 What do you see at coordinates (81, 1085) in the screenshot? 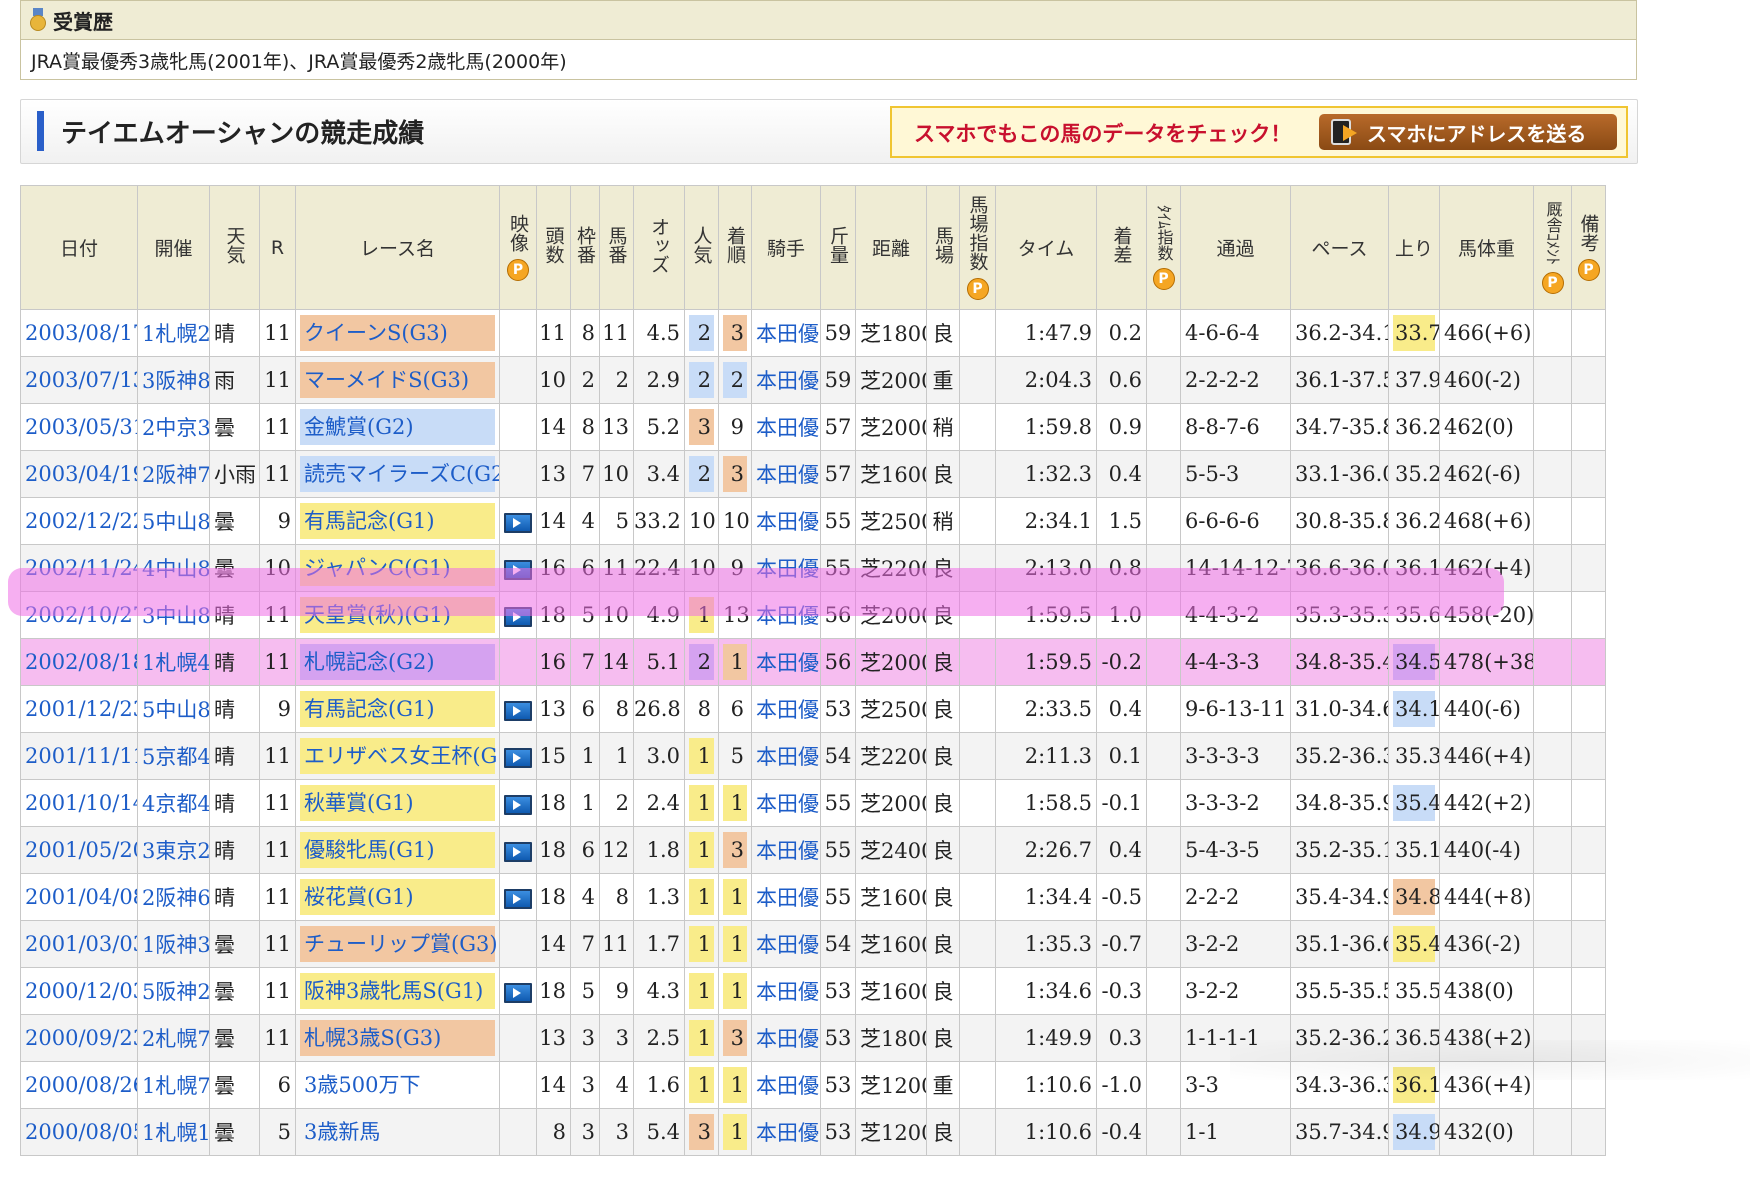
I see `date-link: 2000/08/26` at bounding box center [81, 1085].